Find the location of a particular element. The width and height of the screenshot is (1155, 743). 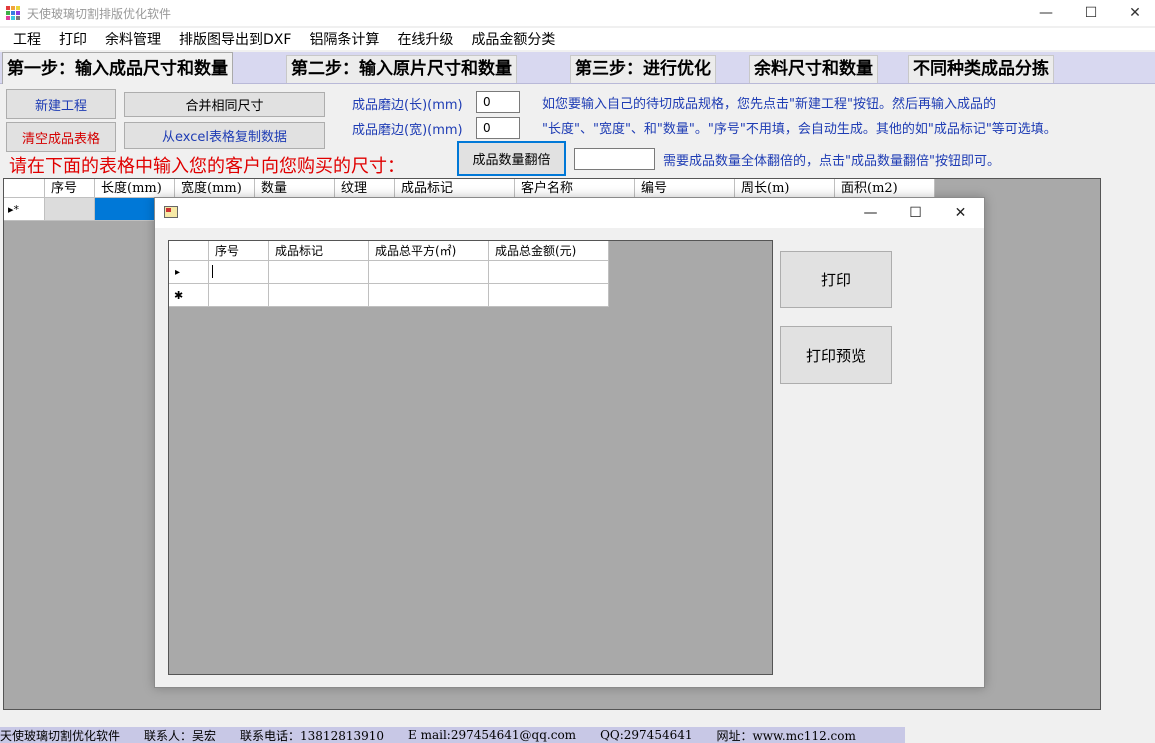

edge-width-label: 成品磨边(宽)(mm) is located at coordinates (407, 130).